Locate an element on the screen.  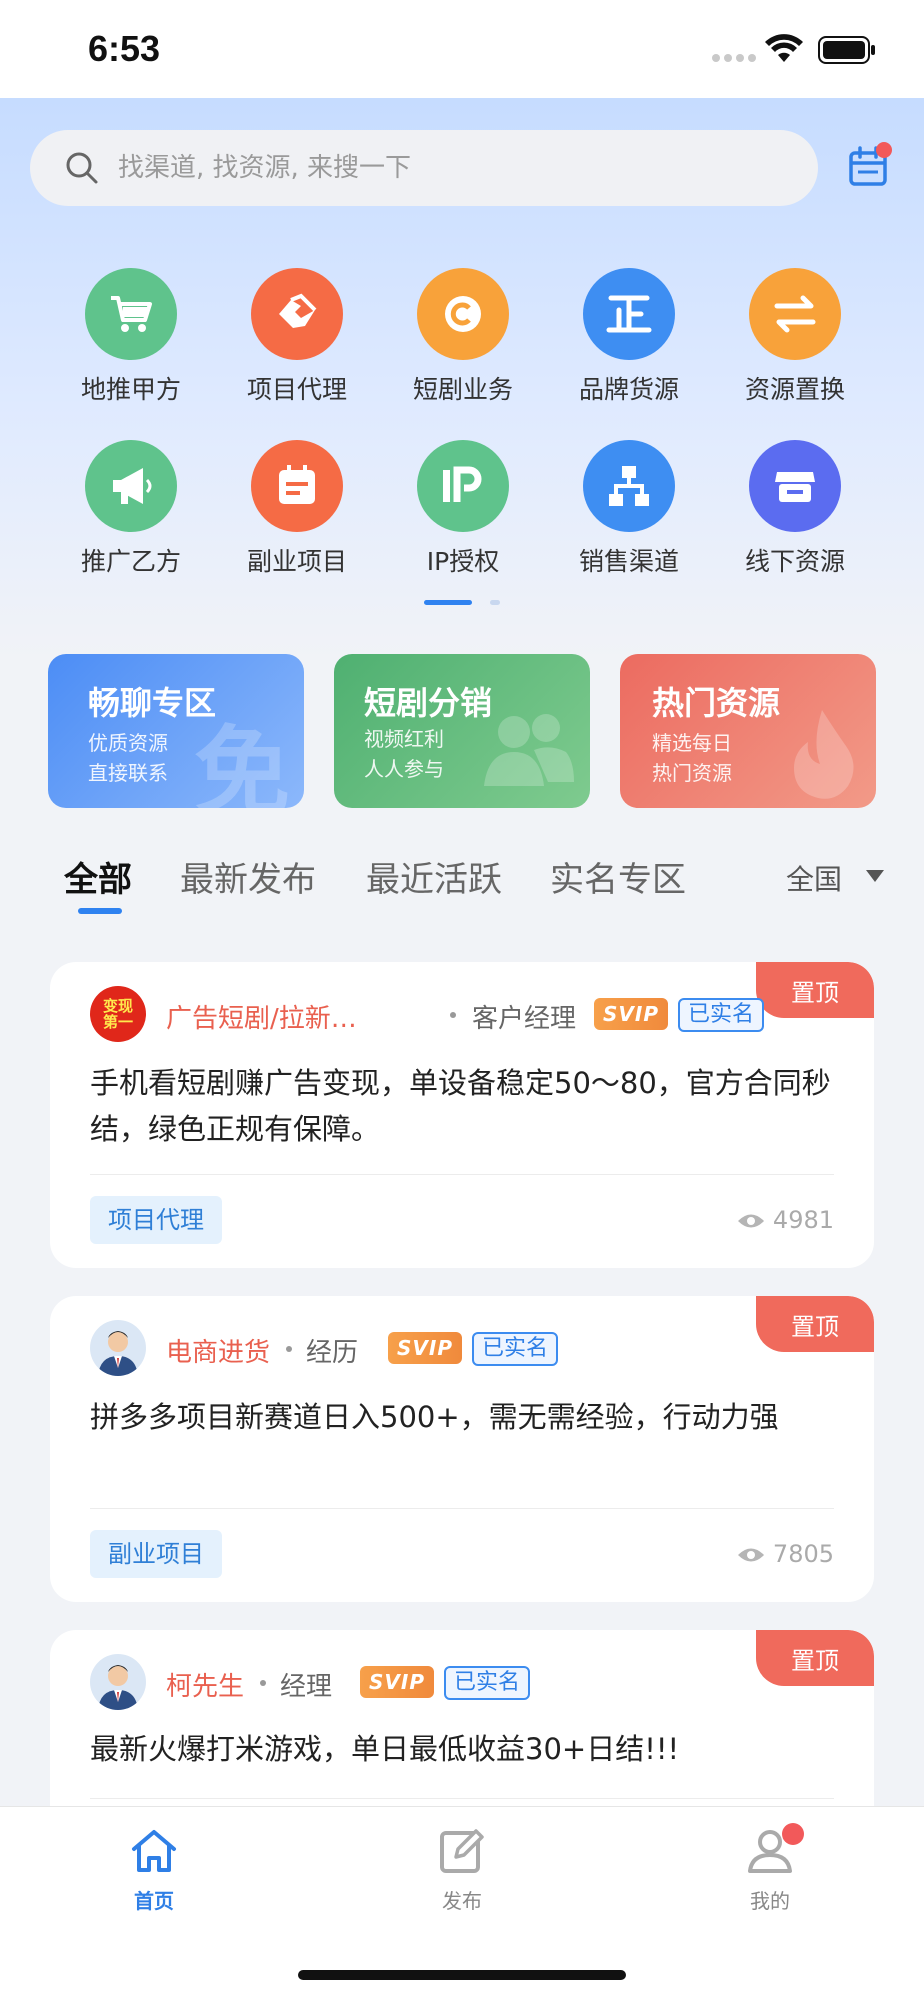
author-name: 电商进货 is located at coordinates (218, 1350).